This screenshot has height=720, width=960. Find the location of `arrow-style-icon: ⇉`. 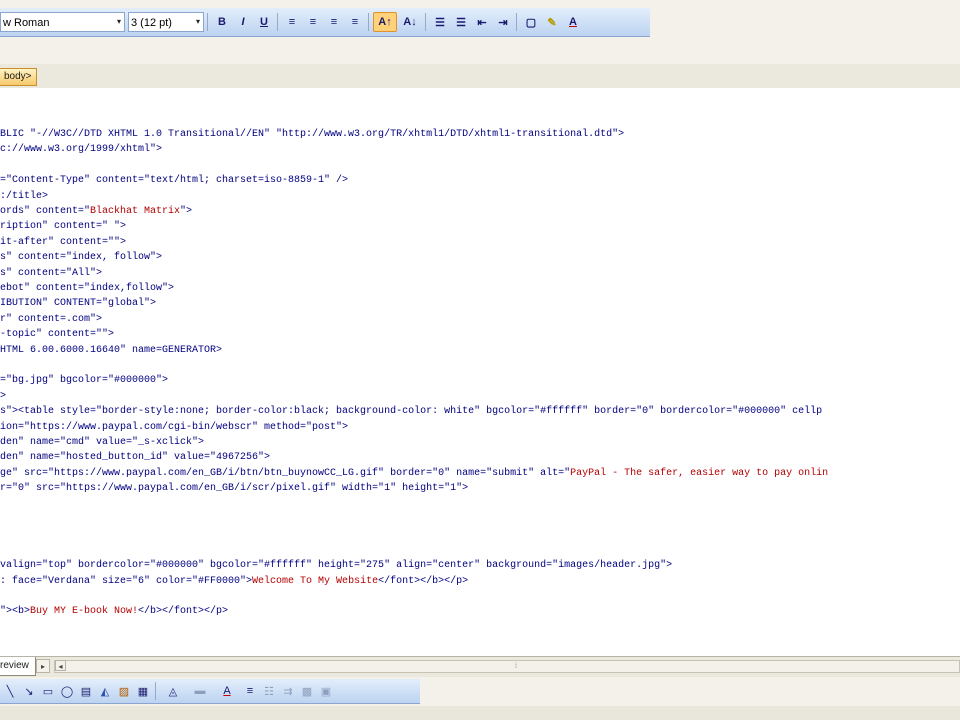

arrow-style-icon: ⇉ is located at coordinates (288, 691).